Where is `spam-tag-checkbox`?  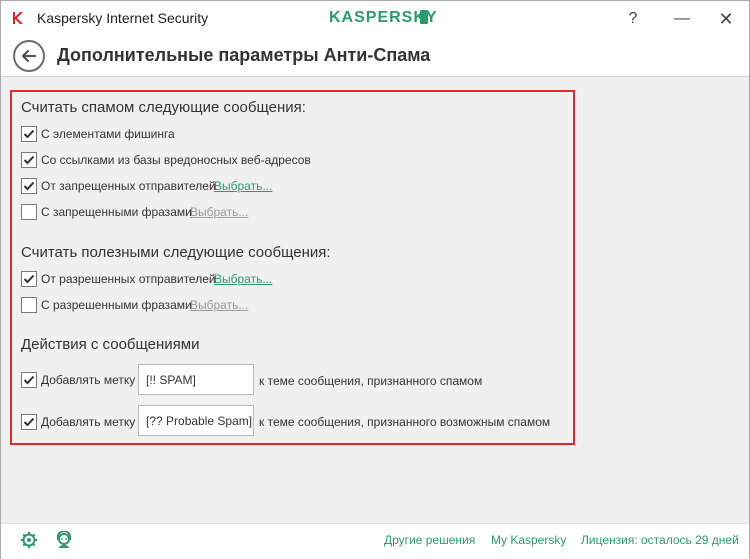
spam-tag-checkbox is located at coordinates (29, 380).